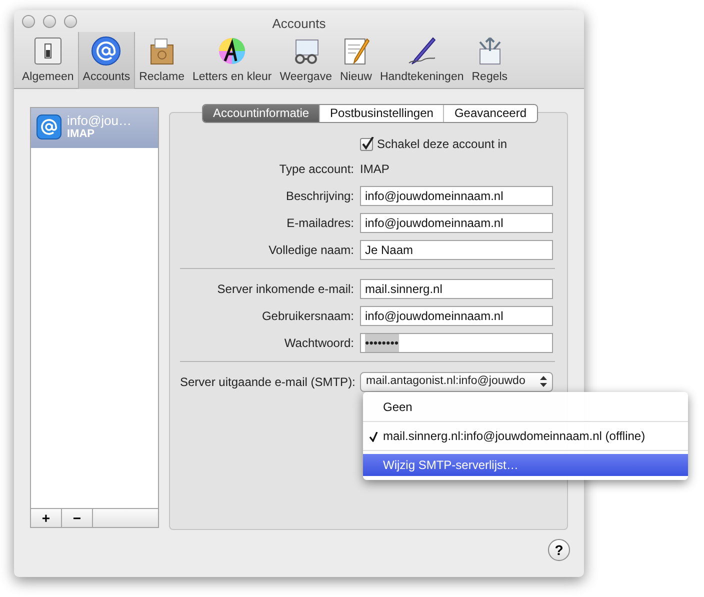 The height and width of the screenshot is (597, 704). I want to click on field-label: Beschrijving:, so click(319, 196).